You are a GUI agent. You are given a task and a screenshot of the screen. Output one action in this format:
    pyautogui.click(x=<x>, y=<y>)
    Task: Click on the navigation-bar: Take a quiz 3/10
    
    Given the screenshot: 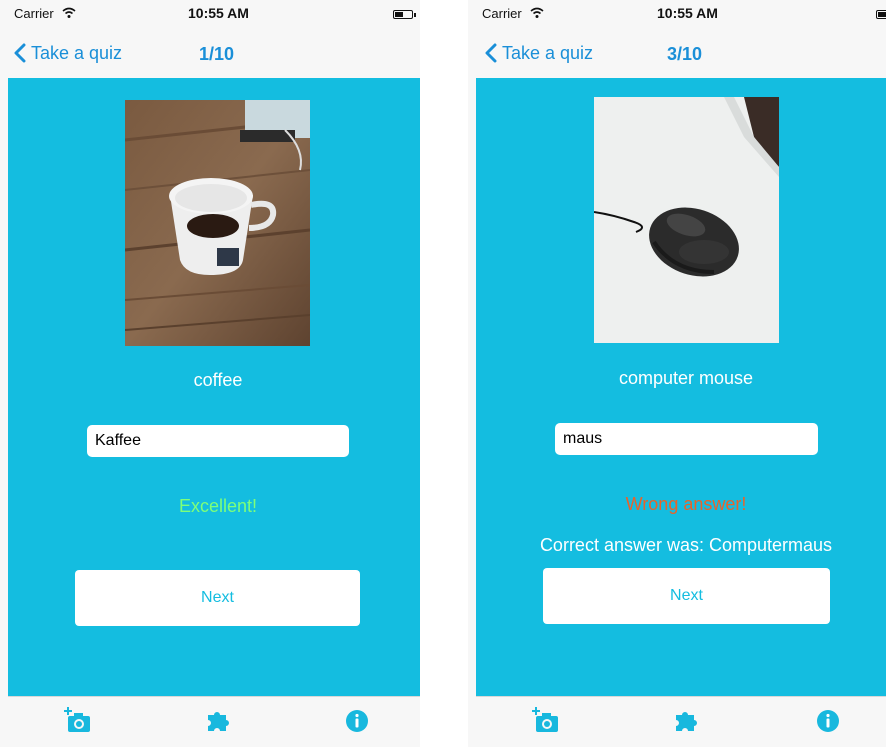 What is the action you would take?
    pyautogui.click(x=677, y=53)
    